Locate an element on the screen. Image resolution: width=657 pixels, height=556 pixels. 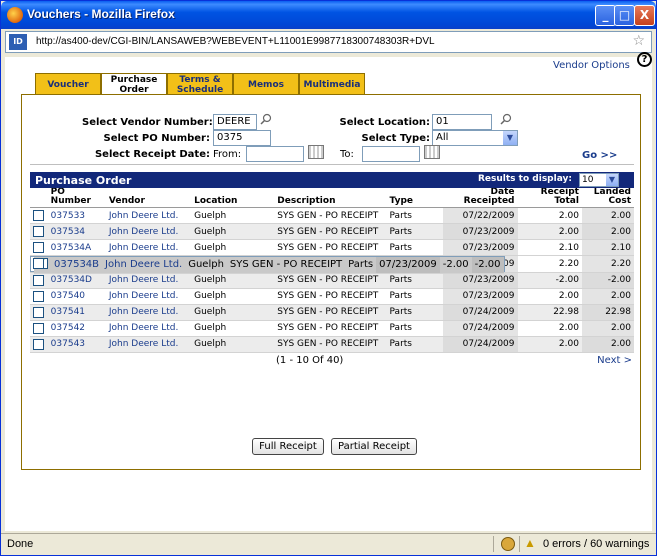
location-input: 01 is located at coordinates (462, 122).